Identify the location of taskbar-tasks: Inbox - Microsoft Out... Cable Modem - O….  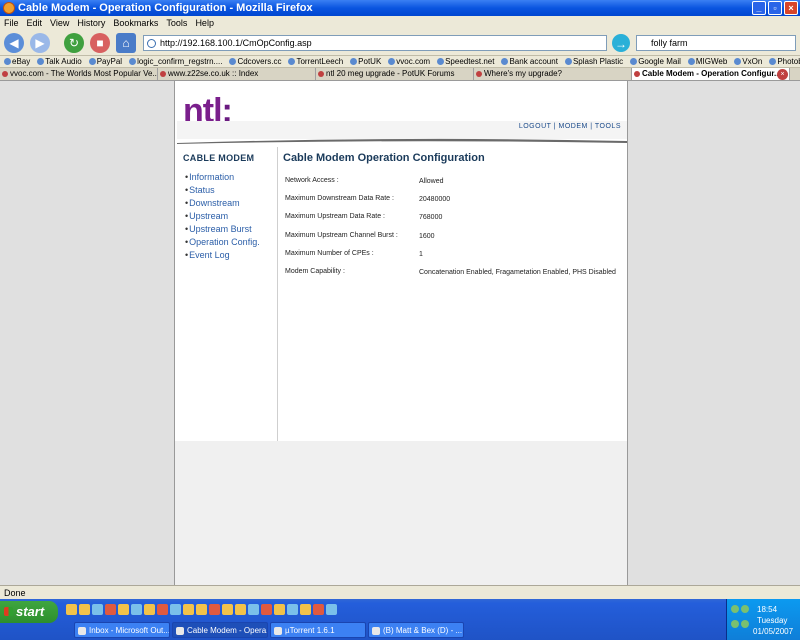
(269, 630).